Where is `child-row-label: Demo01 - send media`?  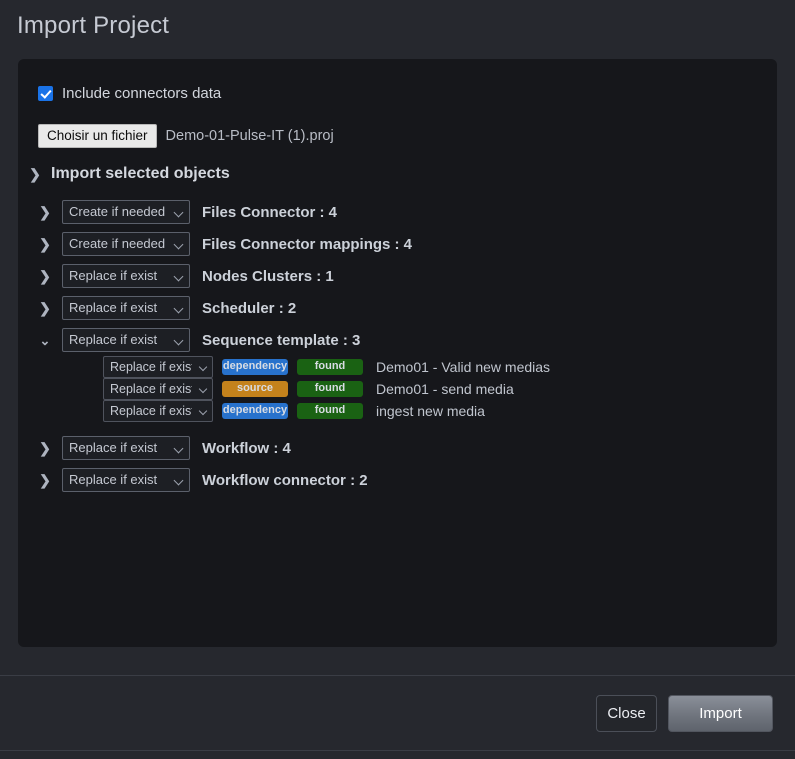
child-row-label: Demo01 - send media is located at coordinates (445, 389).